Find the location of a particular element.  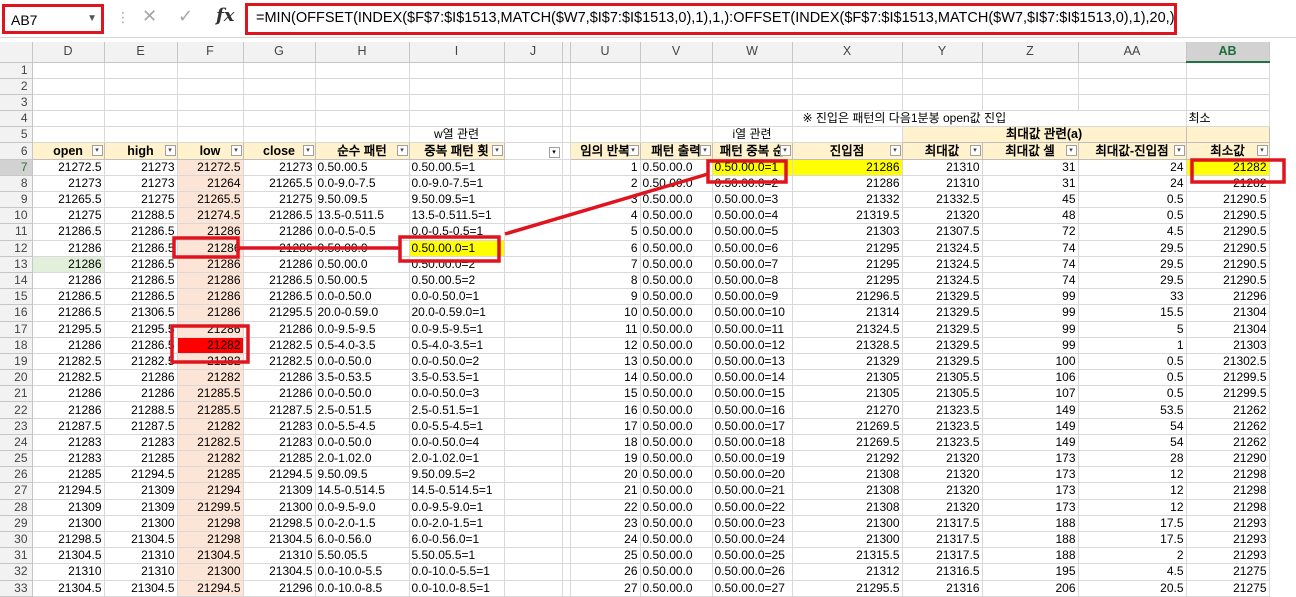

cell: 21324.5 is located at coordinates (942, 264).